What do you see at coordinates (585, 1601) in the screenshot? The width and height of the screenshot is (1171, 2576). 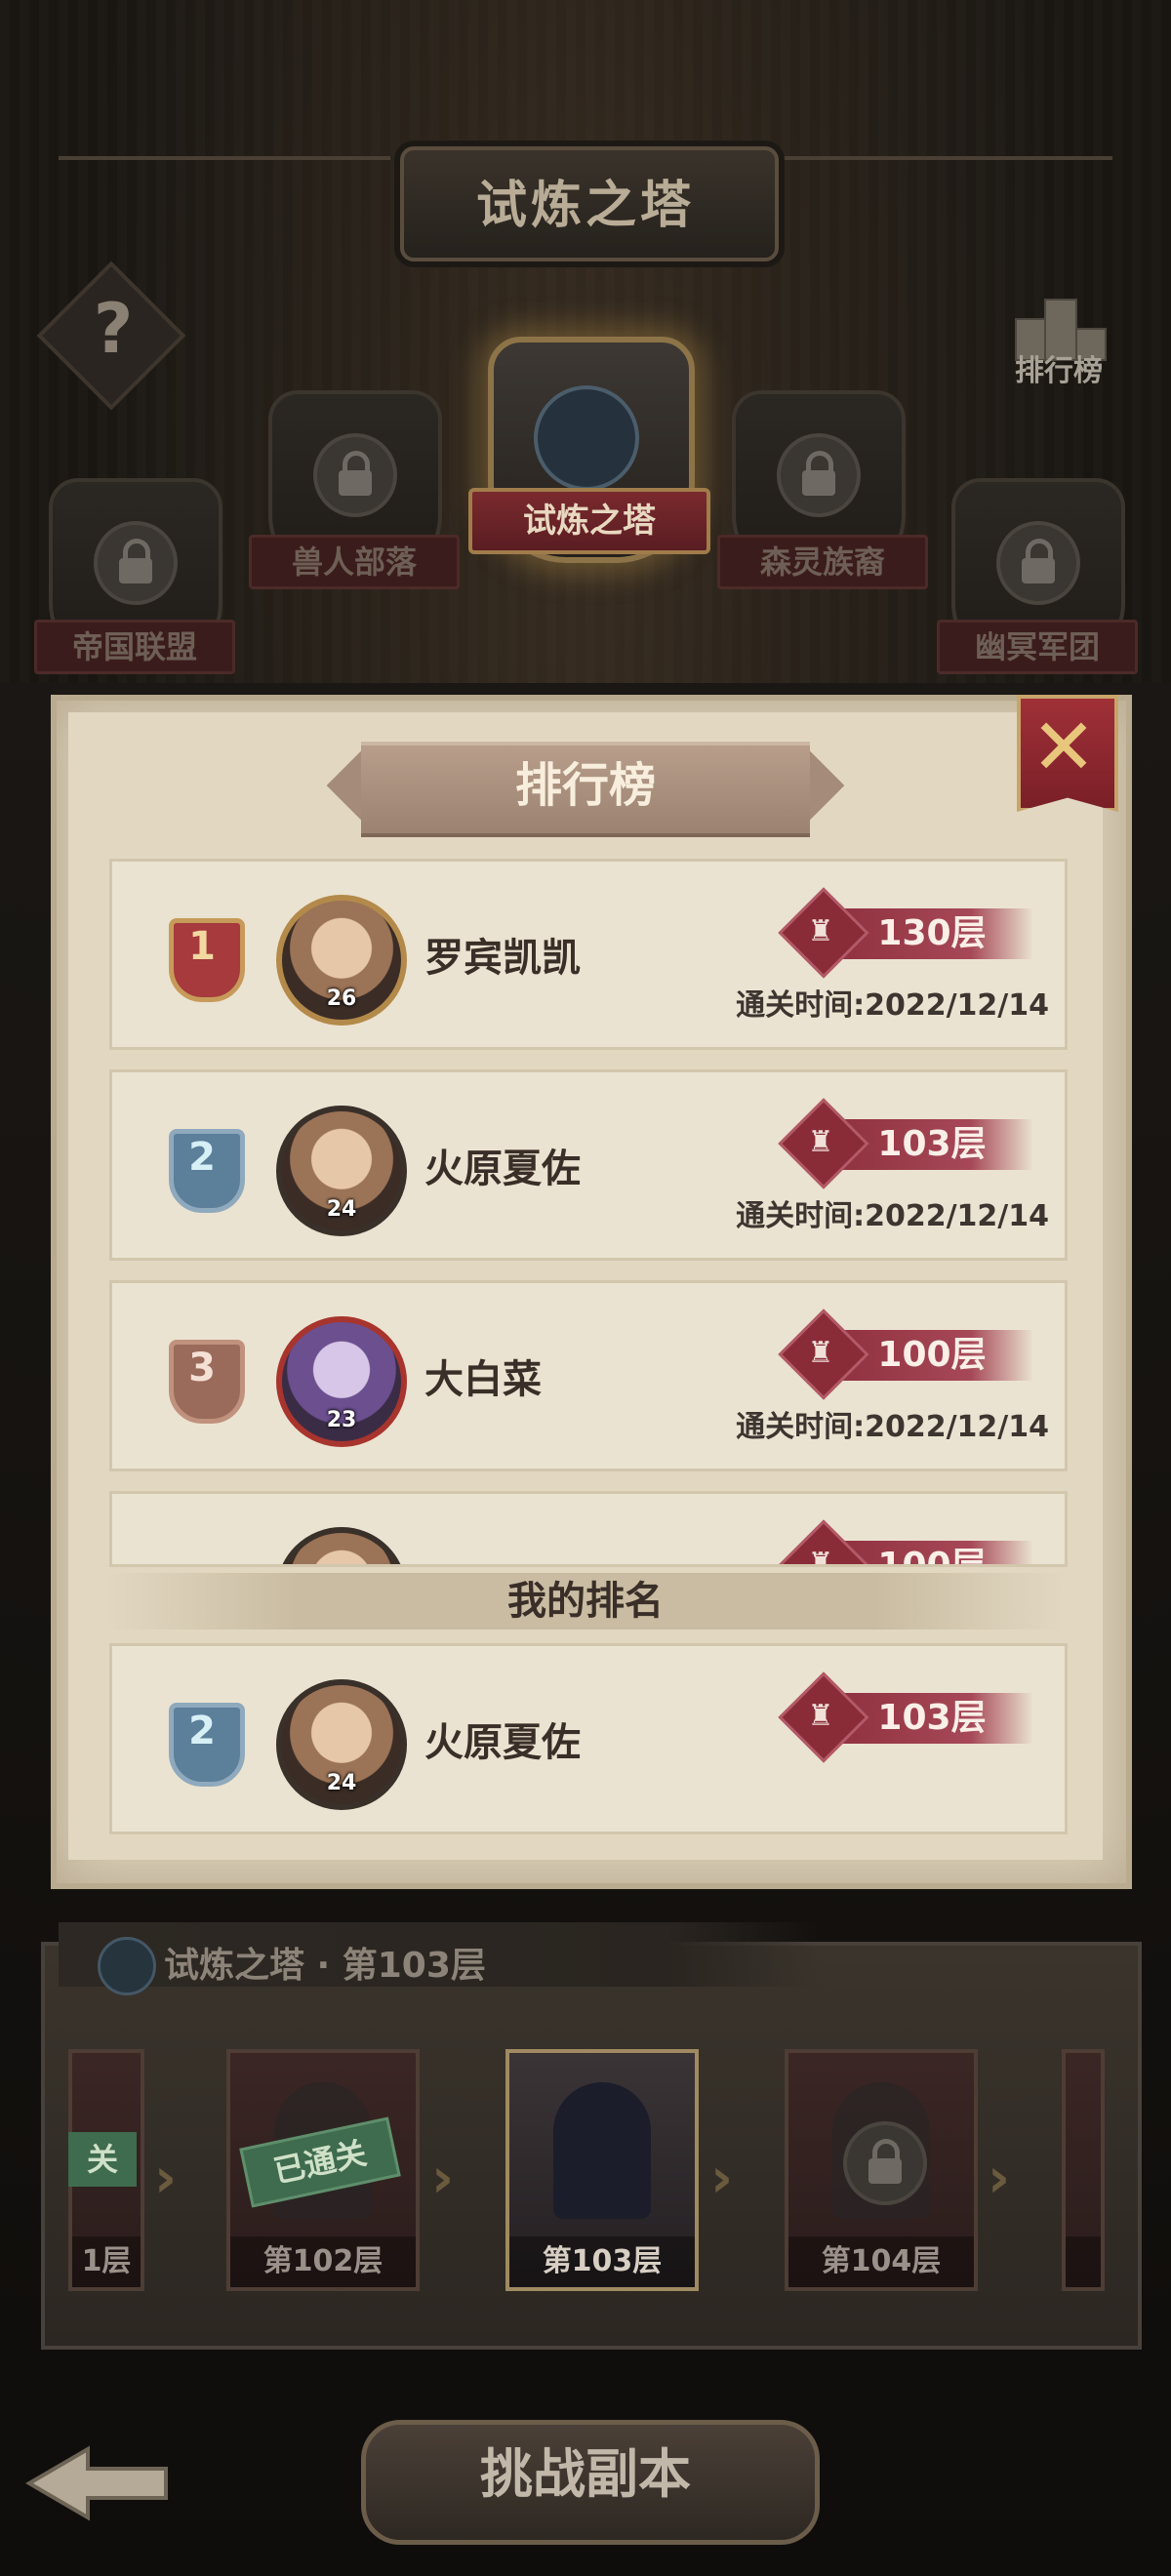 I see `my-rank-title: 我的排名` at bounding box center [585, 1601].